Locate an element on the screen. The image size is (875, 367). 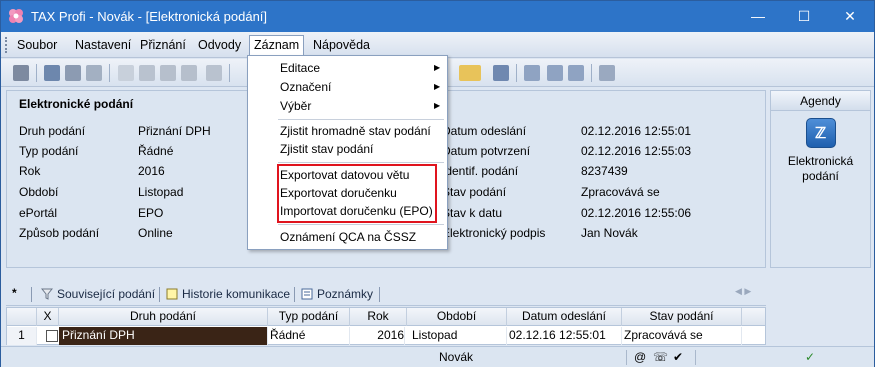
tab-poznamky: Poznámky is located at coordinates (335, 294).